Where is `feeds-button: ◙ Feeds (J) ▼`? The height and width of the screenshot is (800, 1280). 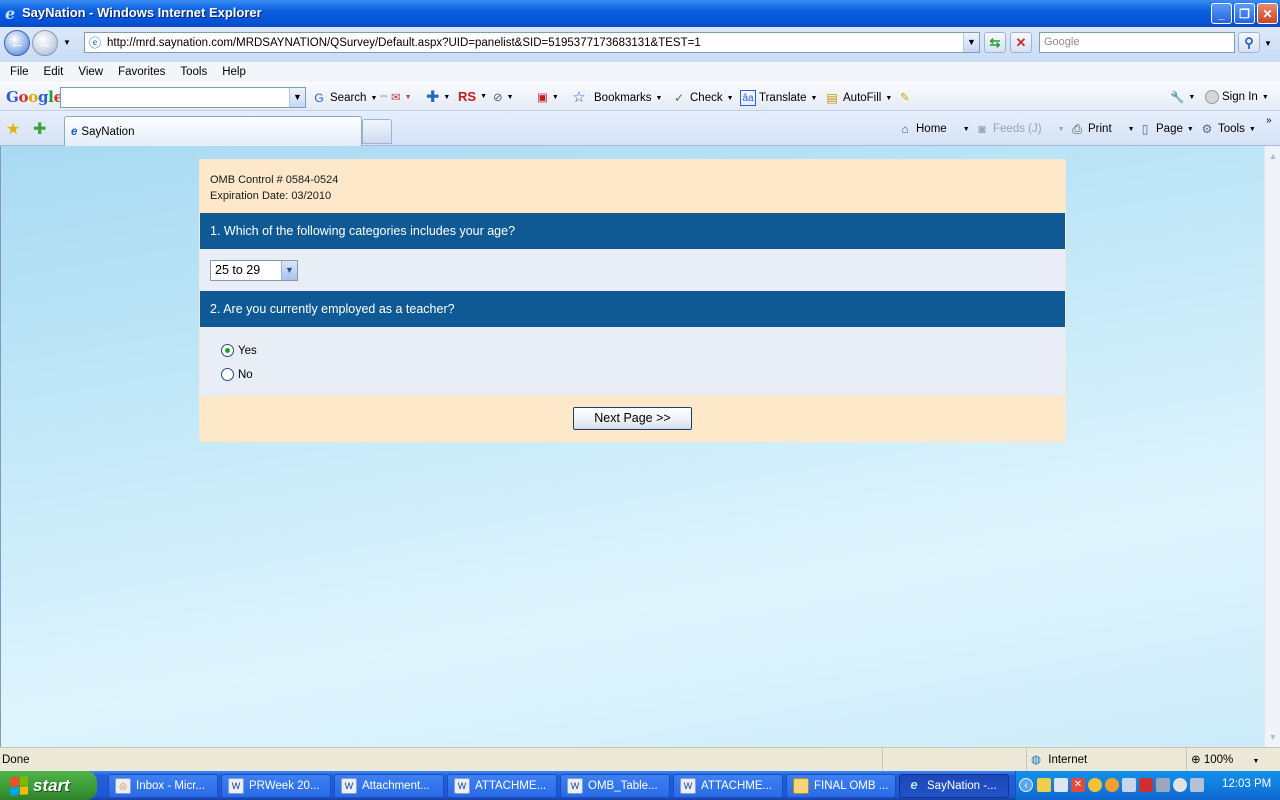 feeds-button: ◙ Feeds (J) ▼ is located at coordinates (1019, 129).